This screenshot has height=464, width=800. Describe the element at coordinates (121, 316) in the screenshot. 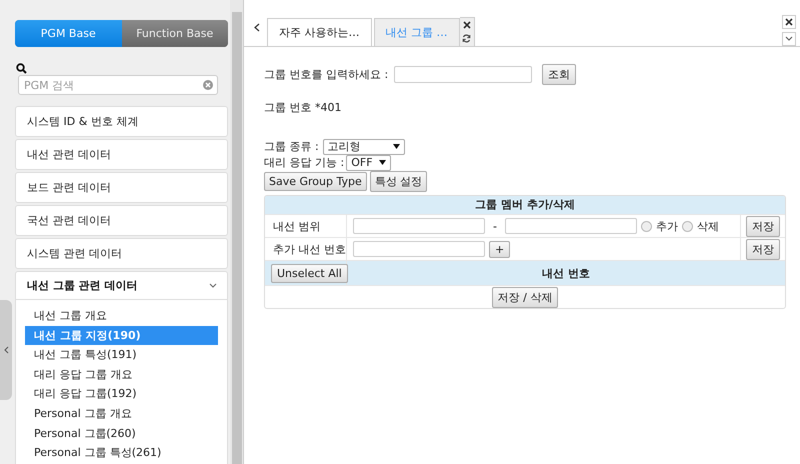

I see `submenu-item: 내선 그룹 개요` at that location.